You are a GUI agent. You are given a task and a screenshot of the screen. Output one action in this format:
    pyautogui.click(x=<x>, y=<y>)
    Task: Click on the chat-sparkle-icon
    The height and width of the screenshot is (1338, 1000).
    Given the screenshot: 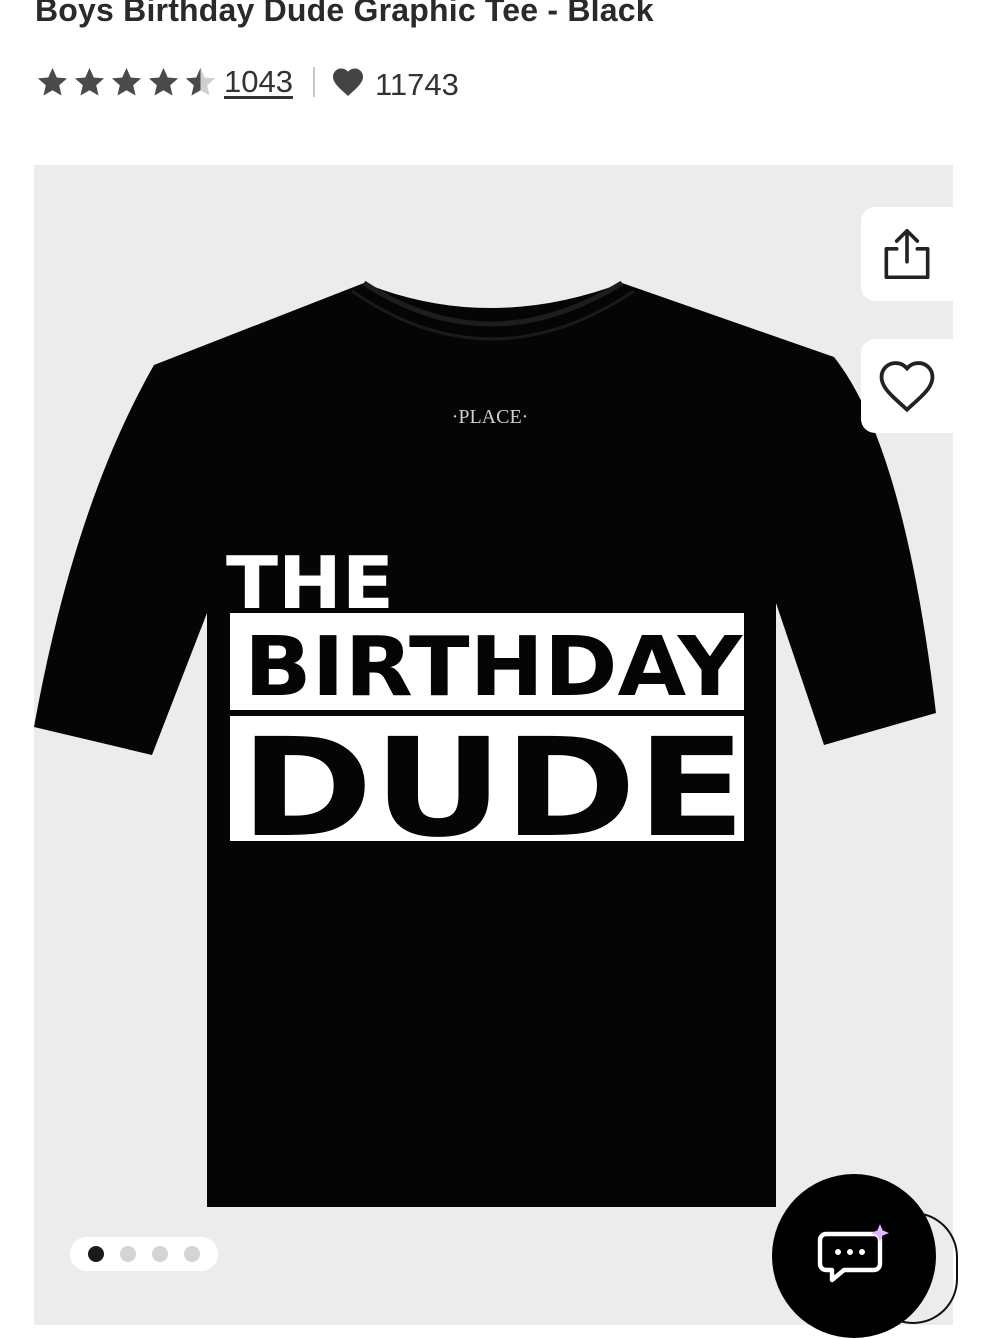 What is the action you would take?
    pyautogui.click(x=853, y=1253)
    